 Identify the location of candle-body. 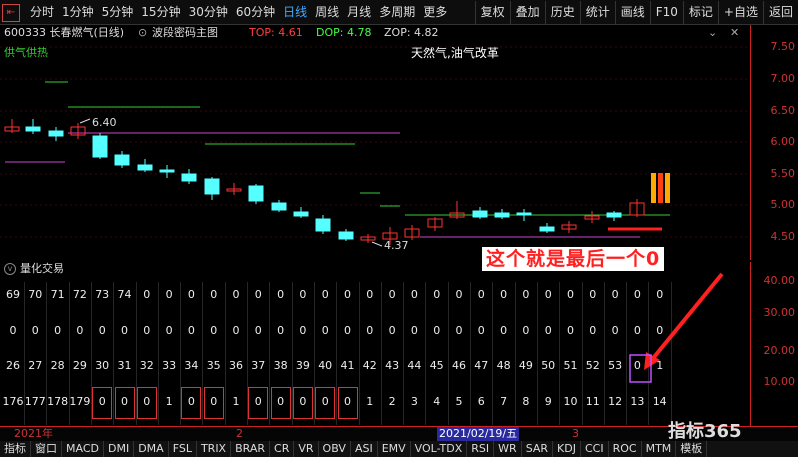
(189, 177).